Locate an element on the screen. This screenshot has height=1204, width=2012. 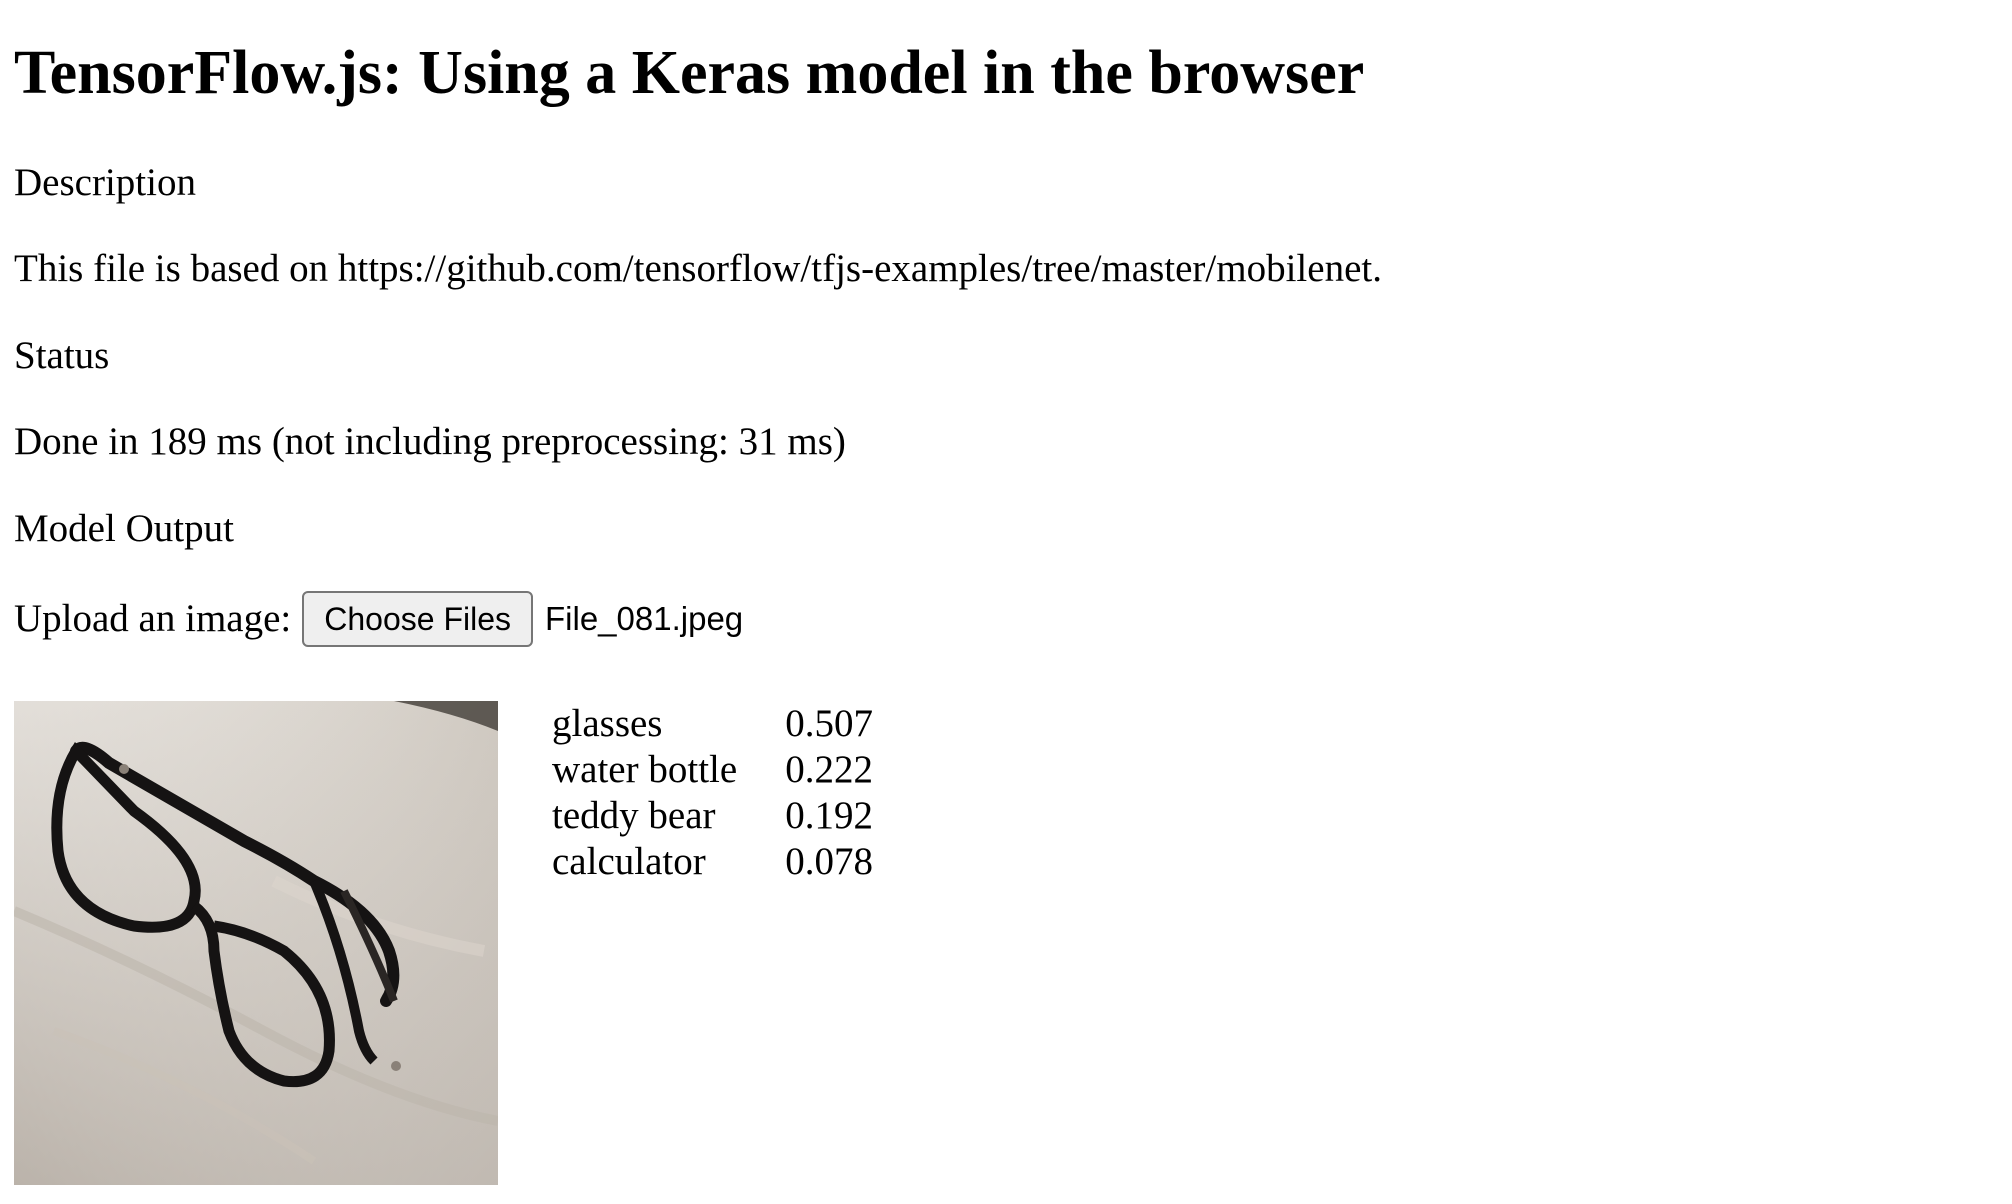
prediction-row: water bottle 0.222 is located at coordinates (712, 770).